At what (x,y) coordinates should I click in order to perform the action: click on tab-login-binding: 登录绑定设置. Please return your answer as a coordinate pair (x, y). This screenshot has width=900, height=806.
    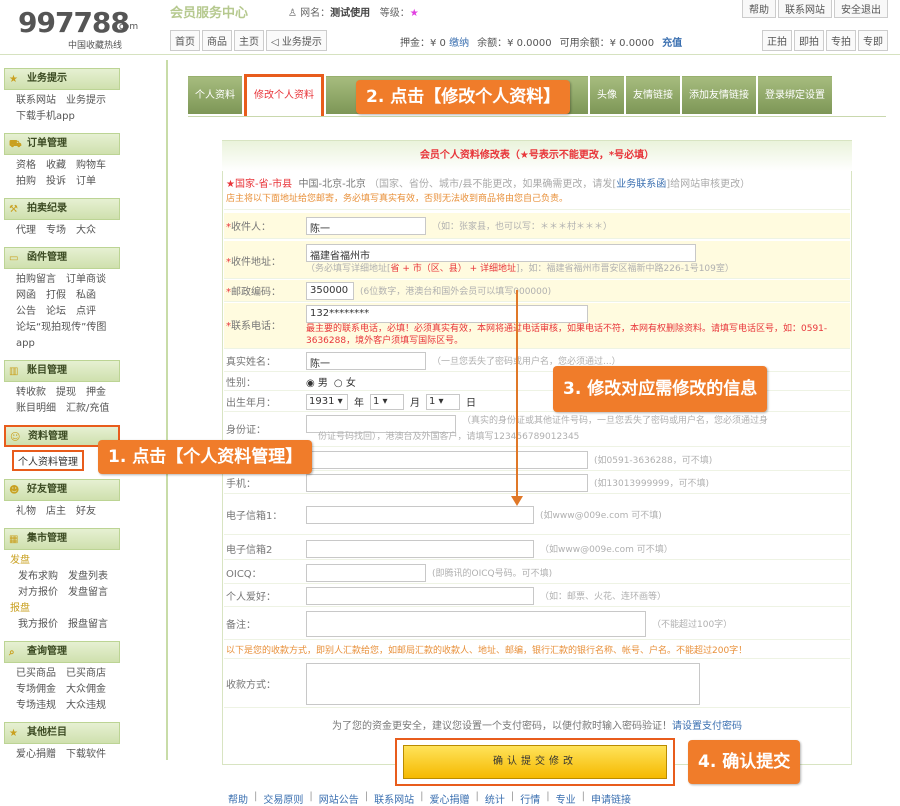
    Looking at the image, I should click on (795, 95).